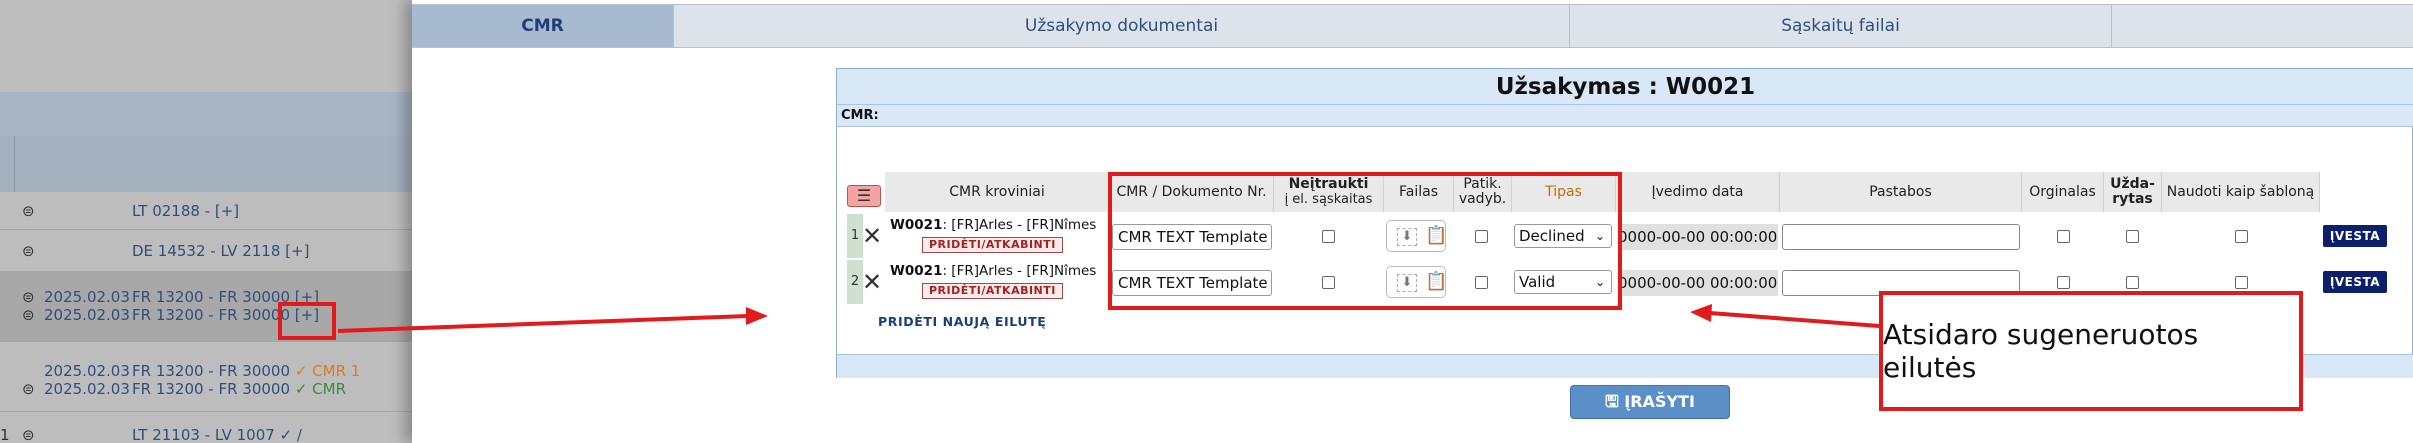 The height and width of the screenshot is (443, 2413). I want to click on annotation-arrow-line-right, so click(1794, 319).